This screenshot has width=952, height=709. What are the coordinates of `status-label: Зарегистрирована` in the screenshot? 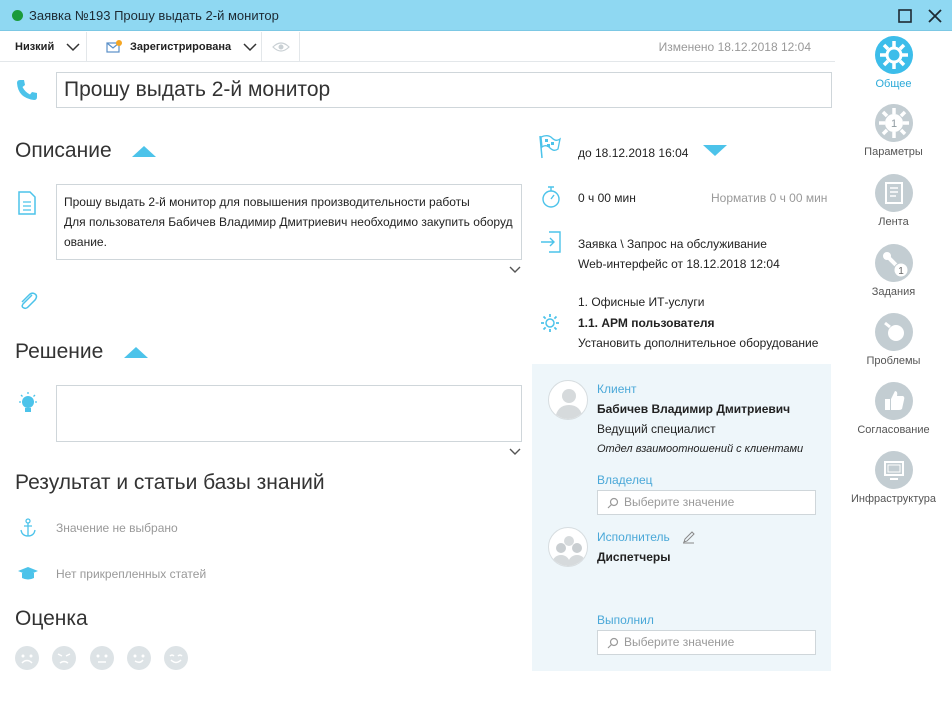 It's located at (181, 47).